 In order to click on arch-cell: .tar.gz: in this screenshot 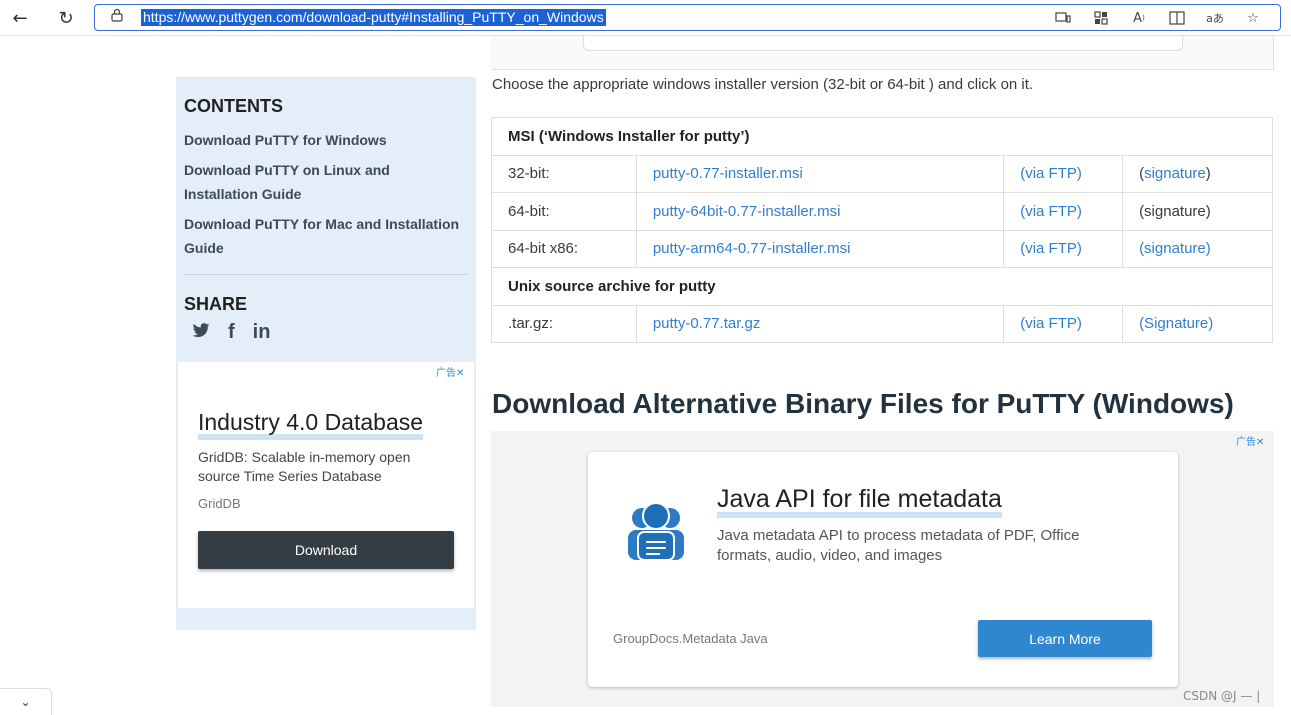, I will do `click(564, 323)`.